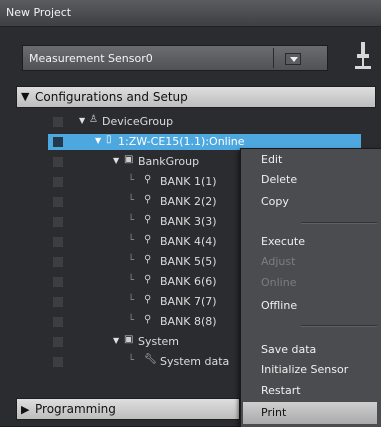 This screenshot has width=381, height=427. What do you see at coordinates (120, 223) in the screenshot?
I see `tree-row-bank: └ ⚲ BANK 3(3)` at bounding box center [120, 223].